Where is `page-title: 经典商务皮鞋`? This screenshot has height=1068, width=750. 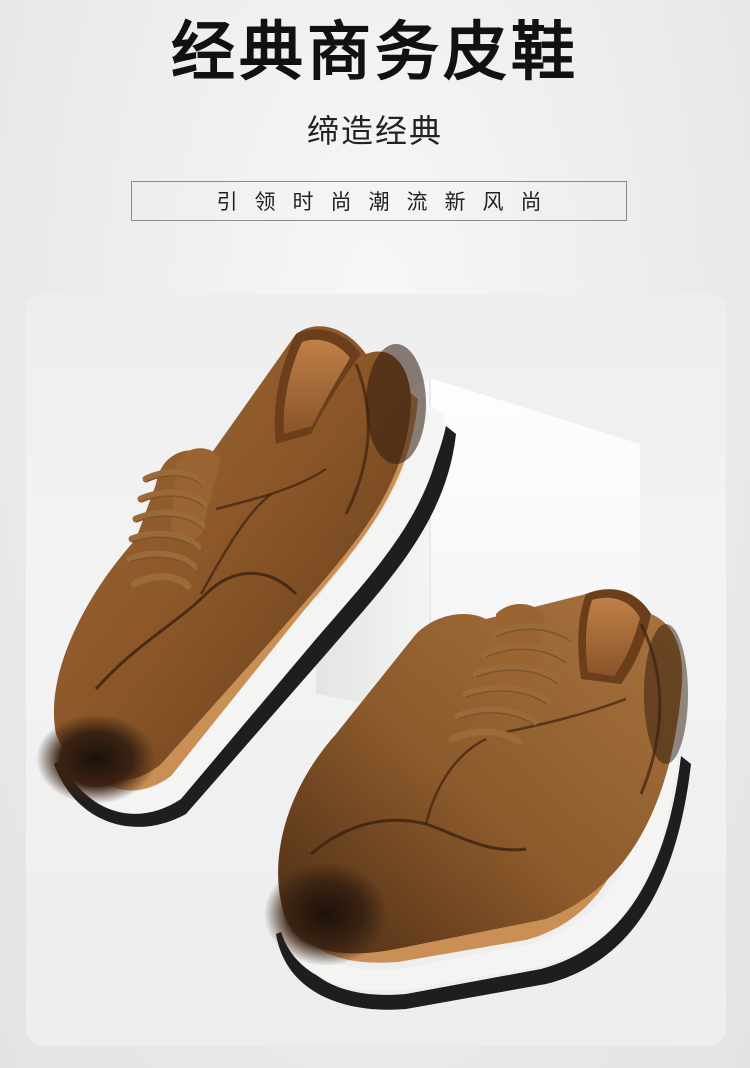
page-title: 经典商务皮鞋 is located at coordinates (375, 53).